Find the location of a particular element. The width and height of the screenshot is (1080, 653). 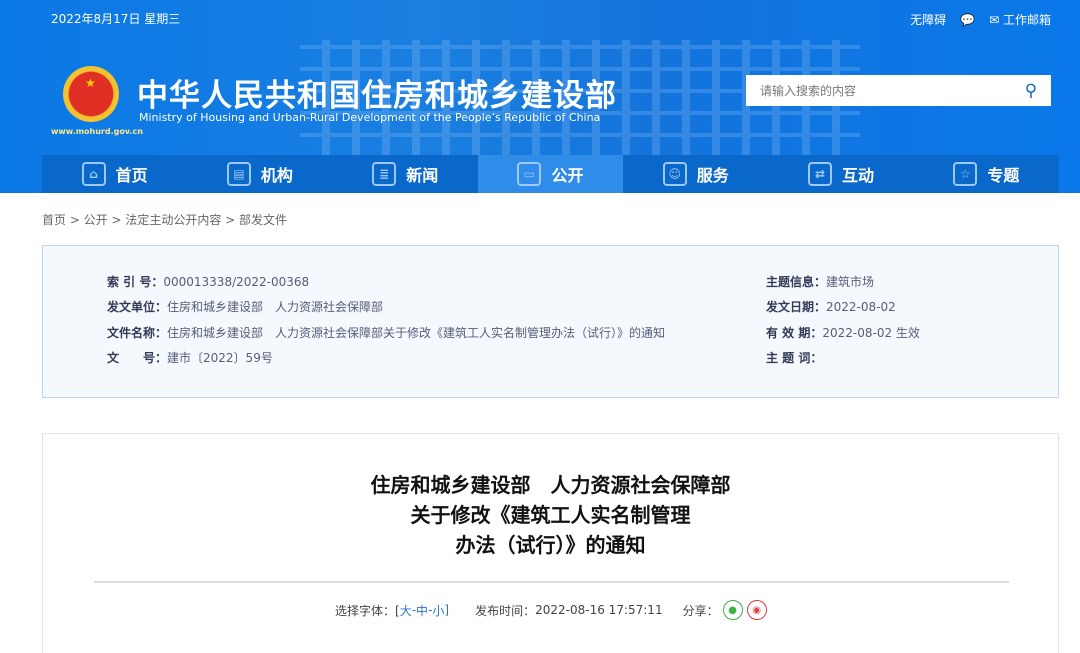

nav-topics: ☆ 专题 is located at coordinates (986, 174).